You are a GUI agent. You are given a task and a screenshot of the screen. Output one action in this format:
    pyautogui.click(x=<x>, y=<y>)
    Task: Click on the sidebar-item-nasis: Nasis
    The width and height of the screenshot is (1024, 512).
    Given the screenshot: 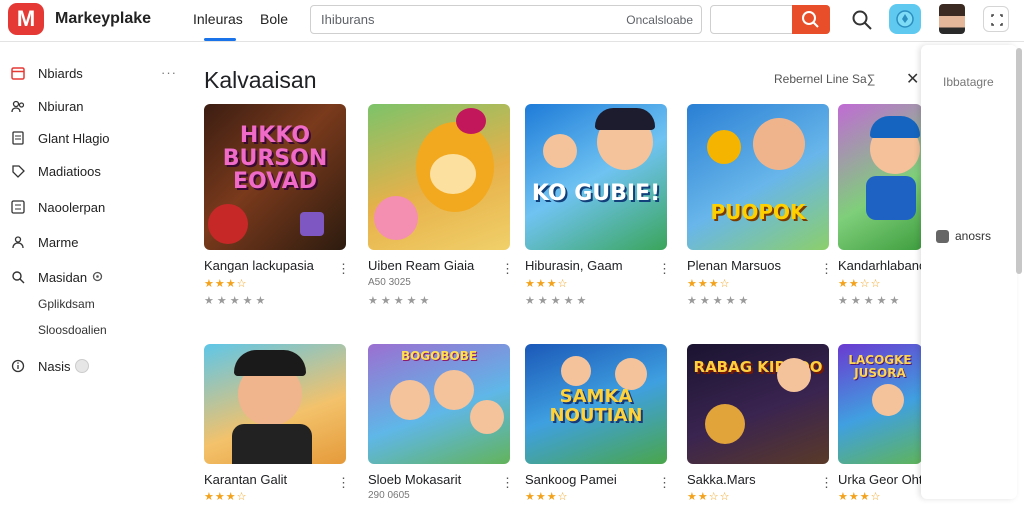 What is the action you would take?
    pyautogui.click(x=49, y=366)
    